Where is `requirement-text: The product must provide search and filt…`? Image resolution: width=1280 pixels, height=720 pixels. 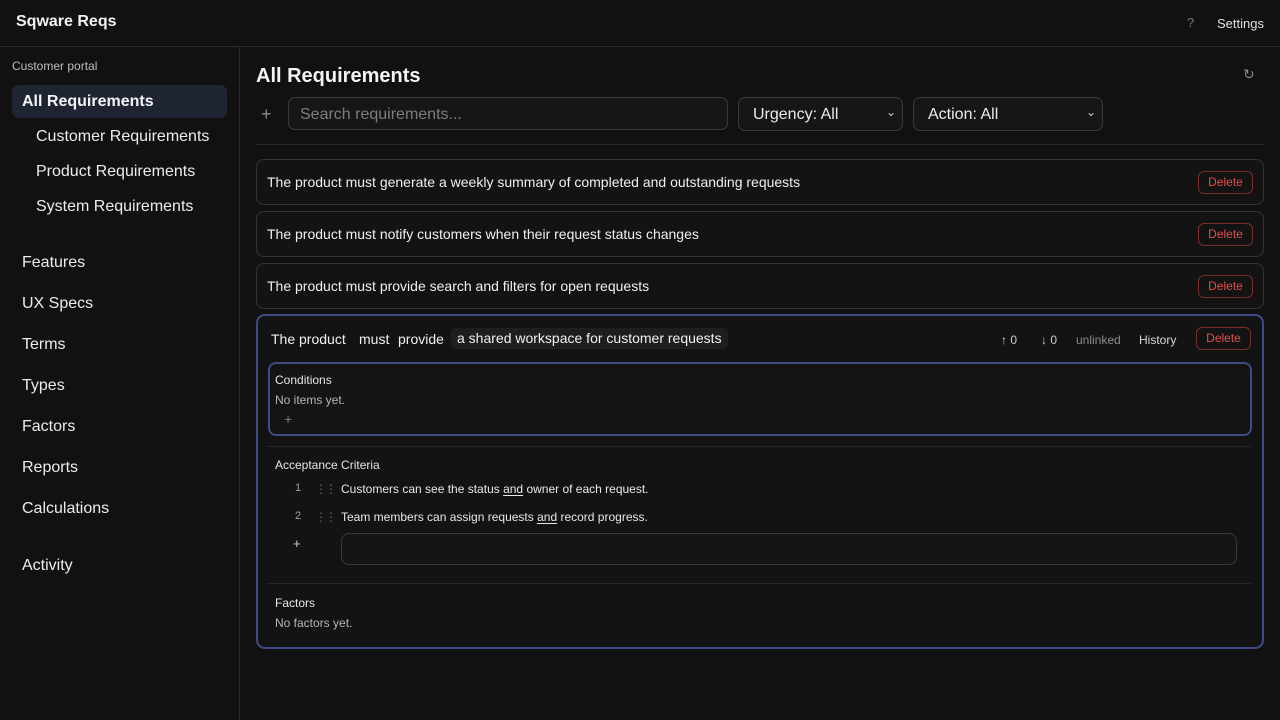
requirement-text: The product must provide search and filt… is located at coordinates (458, 286).